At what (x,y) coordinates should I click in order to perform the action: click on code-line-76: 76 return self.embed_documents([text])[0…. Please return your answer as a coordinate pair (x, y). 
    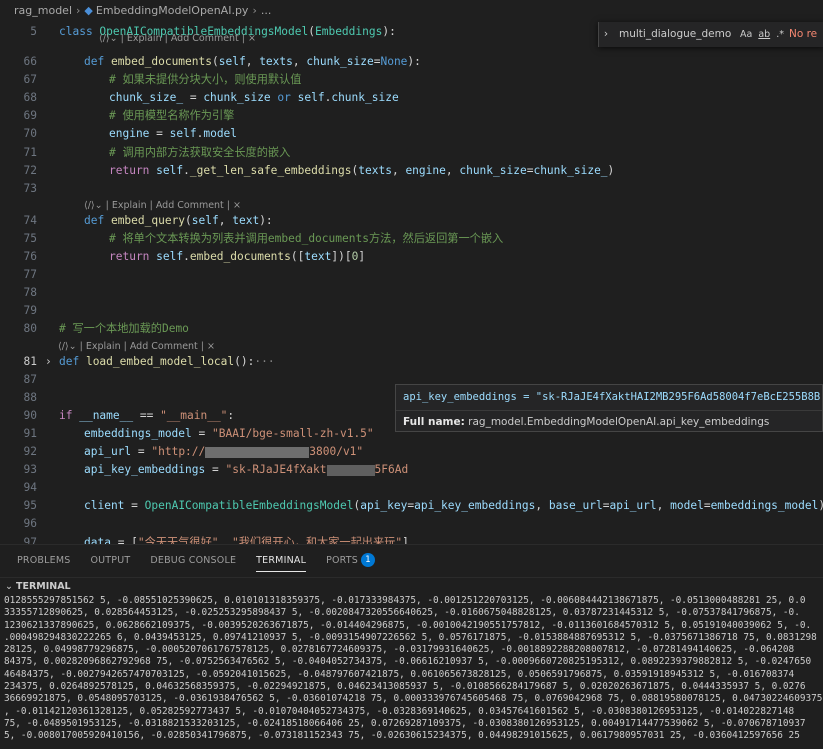
    Looking at the image, I should click on (183, 256).